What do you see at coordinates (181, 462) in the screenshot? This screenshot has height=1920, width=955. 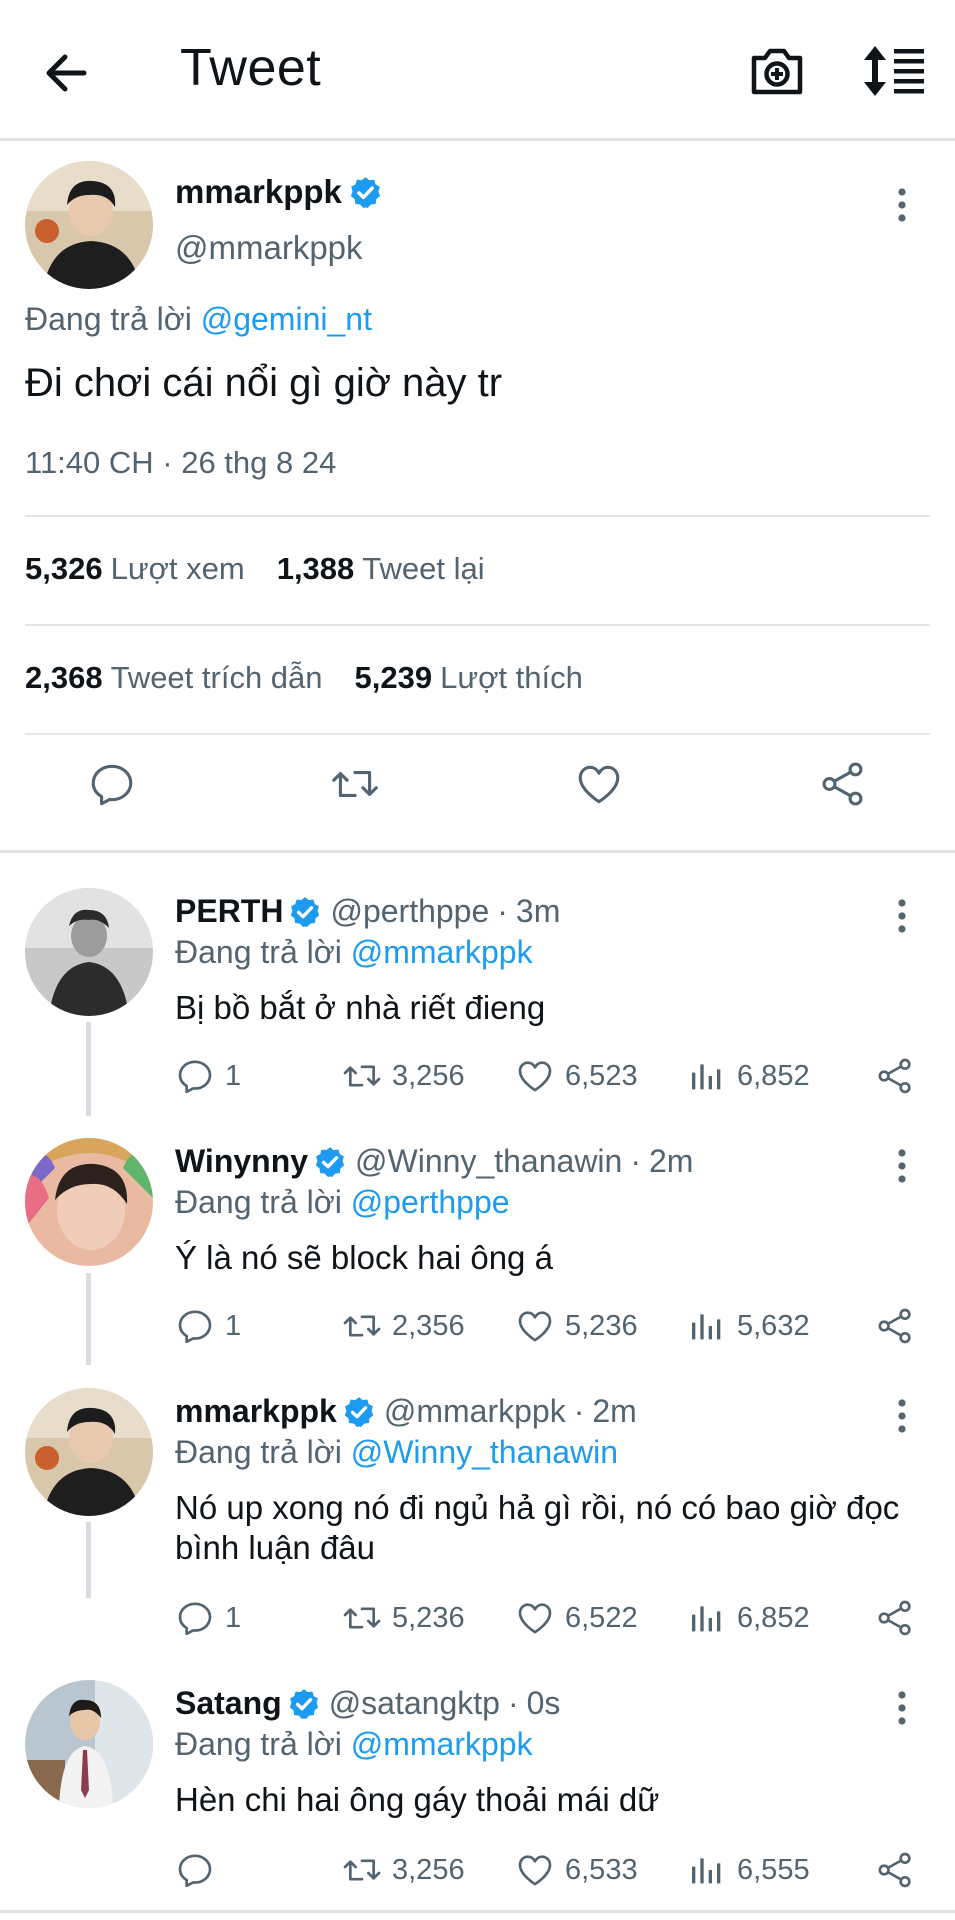 I see `tweet-timestamp: 11:40 CH · 26 thg 8 24` at bounding box center [181, 462].